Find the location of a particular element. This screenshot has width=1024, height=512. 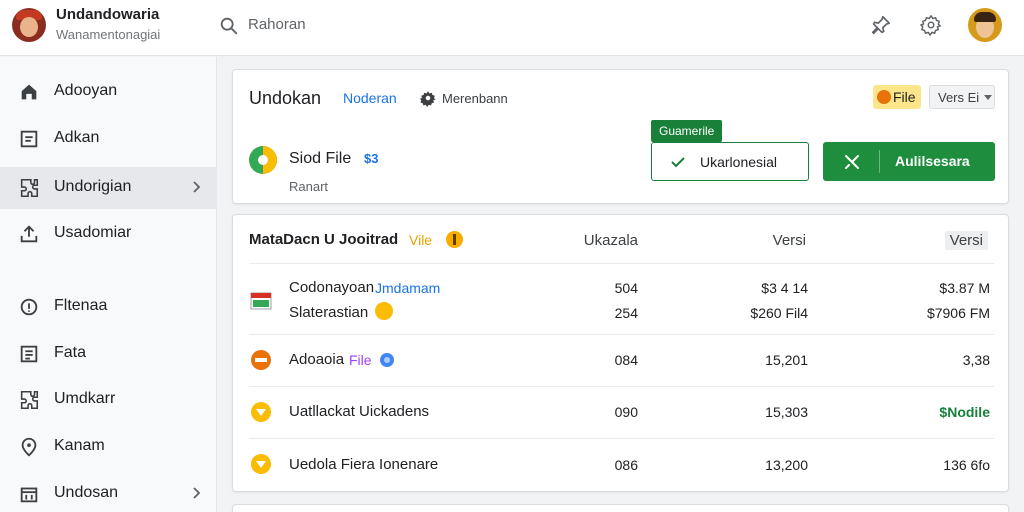

table-row: Adoaoia File 084 15,201 3,38 is located at coordinates (621, 360).